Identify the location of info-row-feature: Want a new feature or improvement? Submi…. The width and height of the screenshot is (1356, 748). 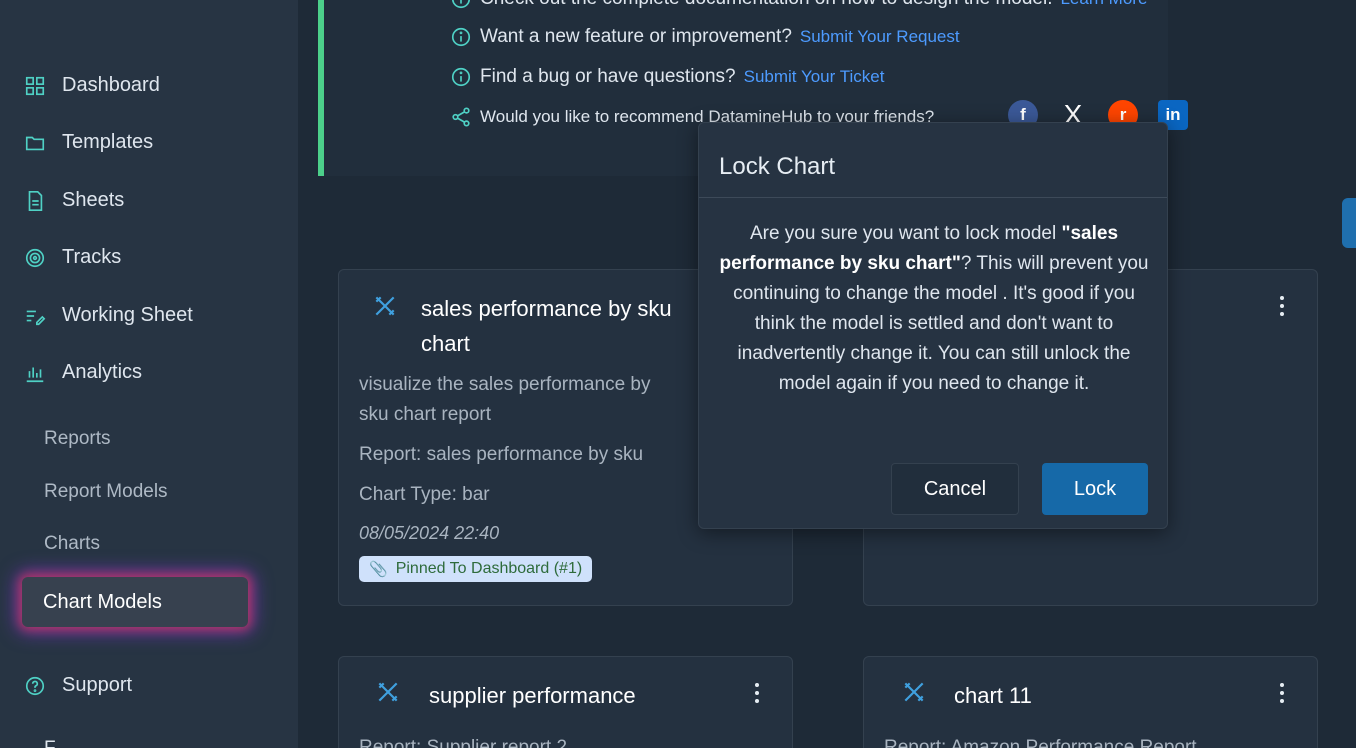
(705, 37).